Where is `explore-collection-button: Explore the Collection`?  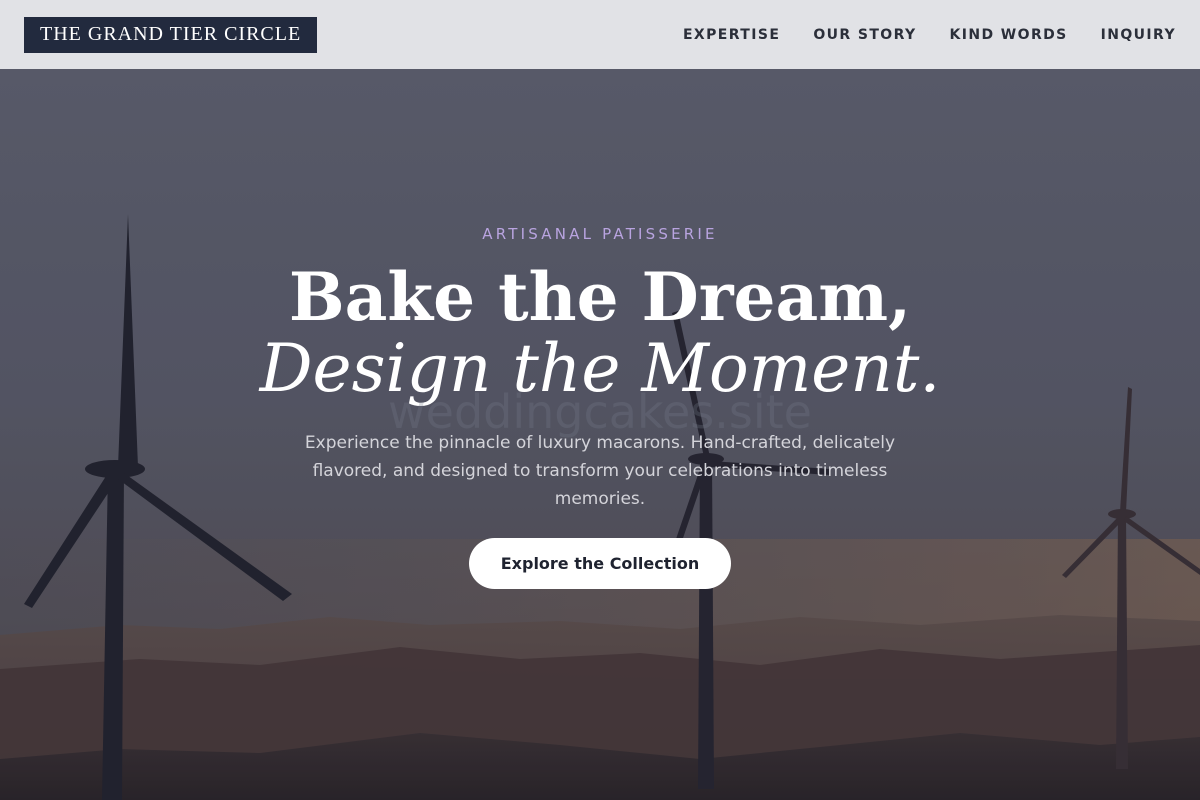 explore-collection-button: Explore the Collection is located at coordinates (600, 563).